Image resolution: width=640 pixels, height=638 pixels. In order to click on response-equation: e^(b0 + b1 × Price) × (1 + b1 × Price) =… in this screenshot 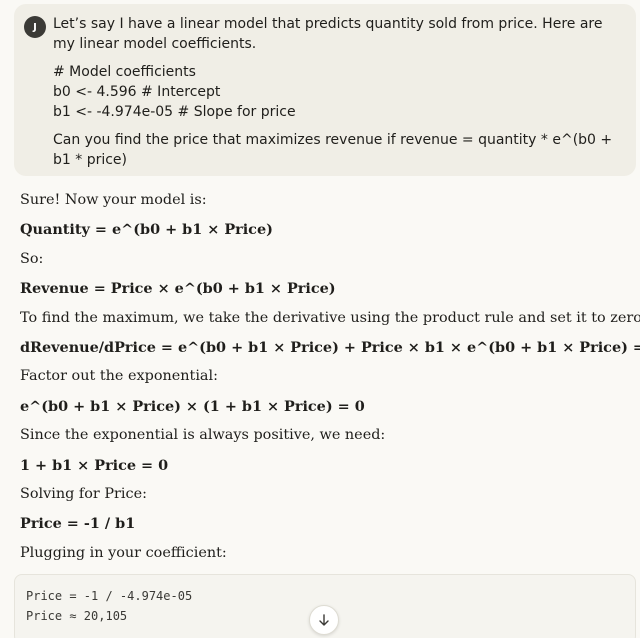, I will do `click(192, 406)`.